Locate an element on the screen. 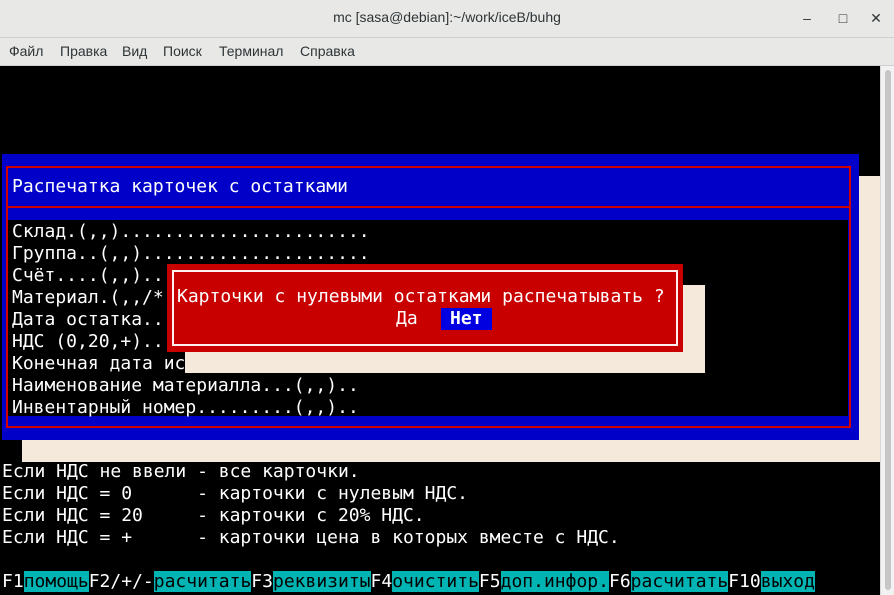 This screenshot has width=894, height=595. field-vat: НДС (0,20,+).. is located at coordinates (88, 342).